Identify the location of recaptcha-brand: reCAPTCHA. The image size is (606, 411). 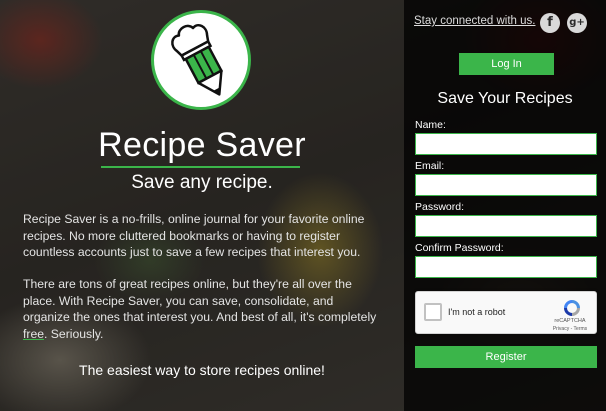
(570, 321).